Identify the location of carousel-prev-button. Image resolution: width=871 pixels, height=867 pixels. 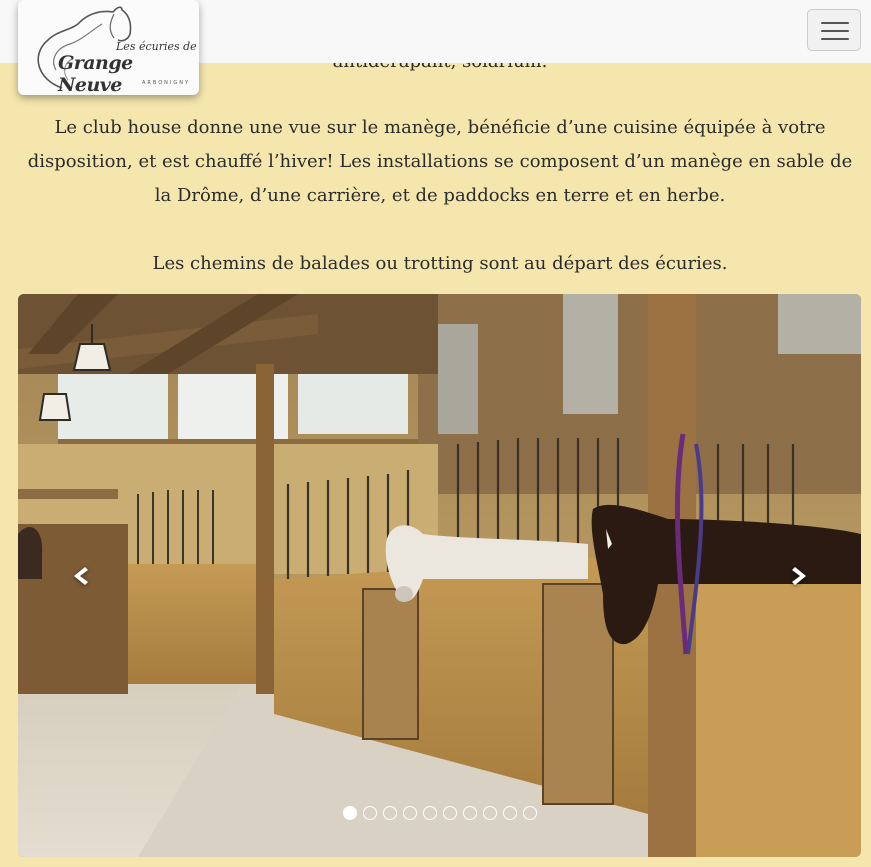
(80, 576).